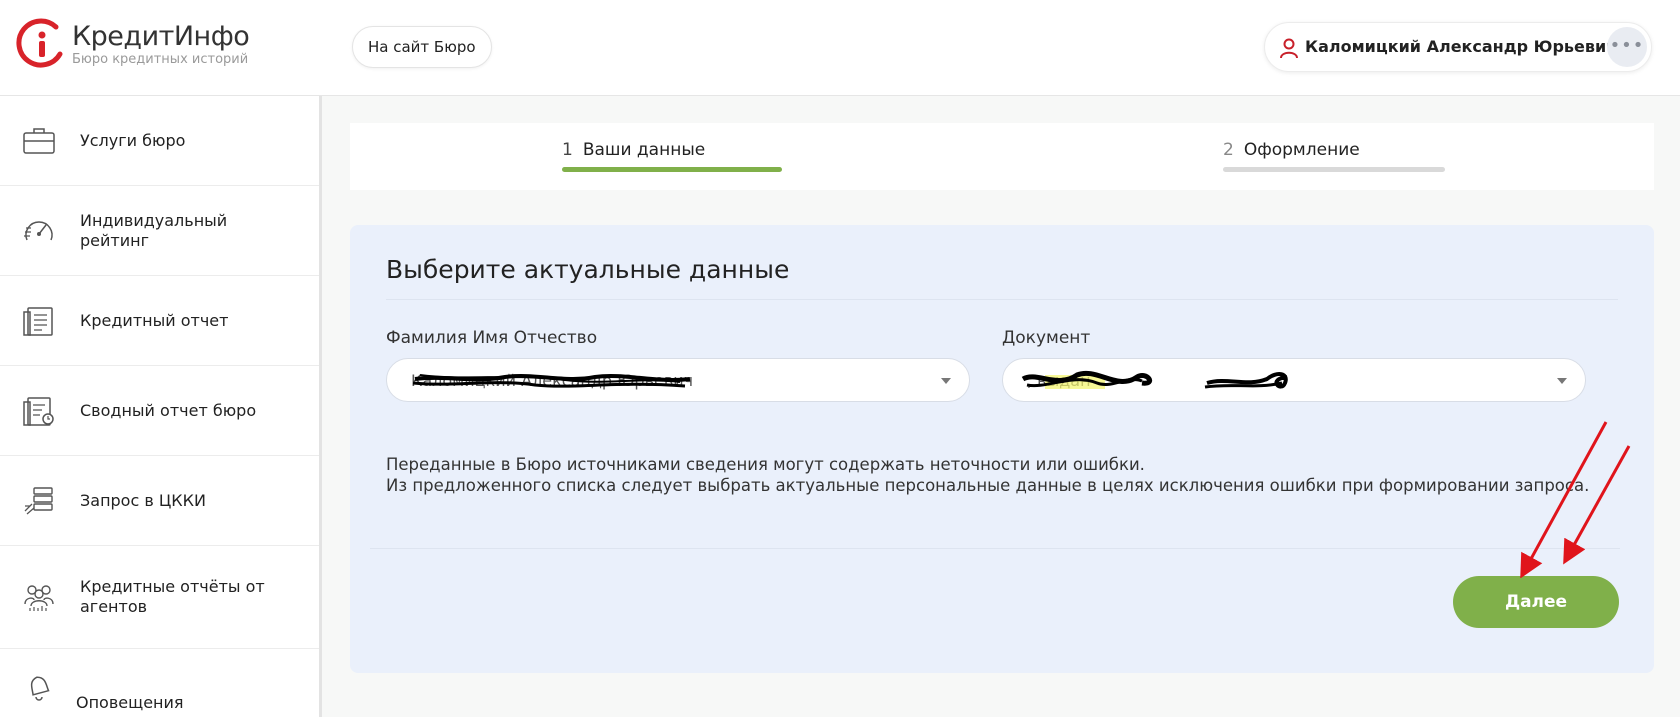 The height and width of the screenshot is (717, 1680). I want to click on sidebar-item-label: Сводный отчет бюро, so click(168, 410).